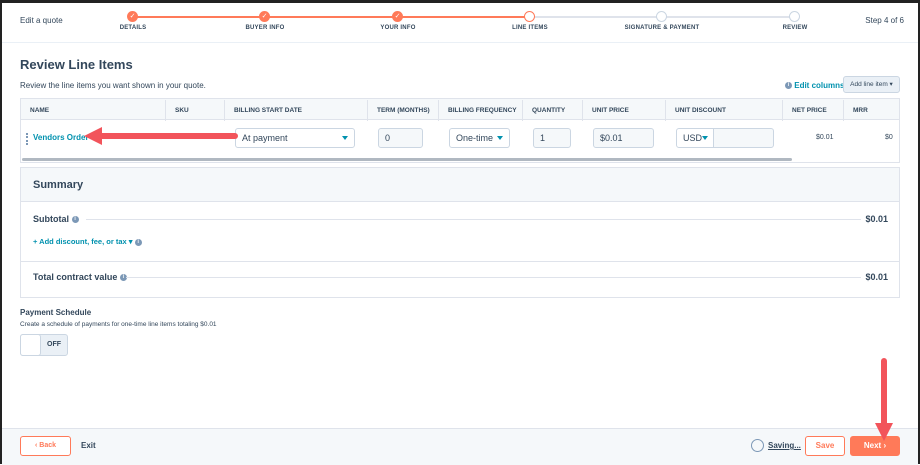 This screenshot has height=465, width=920. What do you see at coordinates (161, 136) in the screenshot?
I see `annotation-arrow-left` at bounding box center [161, 136].